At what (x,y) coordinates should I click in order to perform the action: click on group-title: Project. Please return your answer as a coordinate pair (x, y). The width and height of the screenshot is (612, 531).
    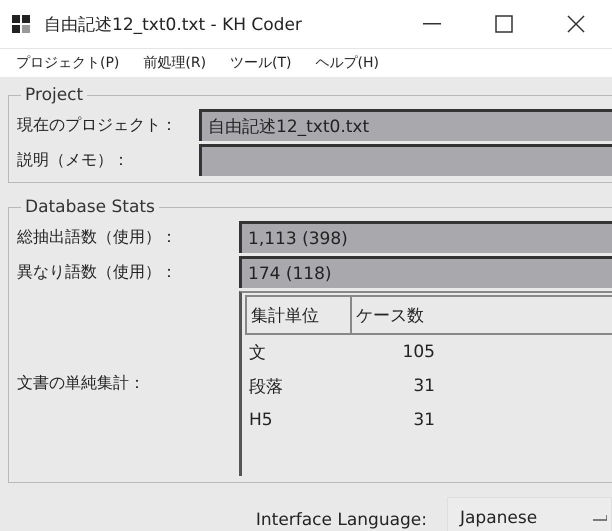
    Looking at the image, I should click on (54, 95).